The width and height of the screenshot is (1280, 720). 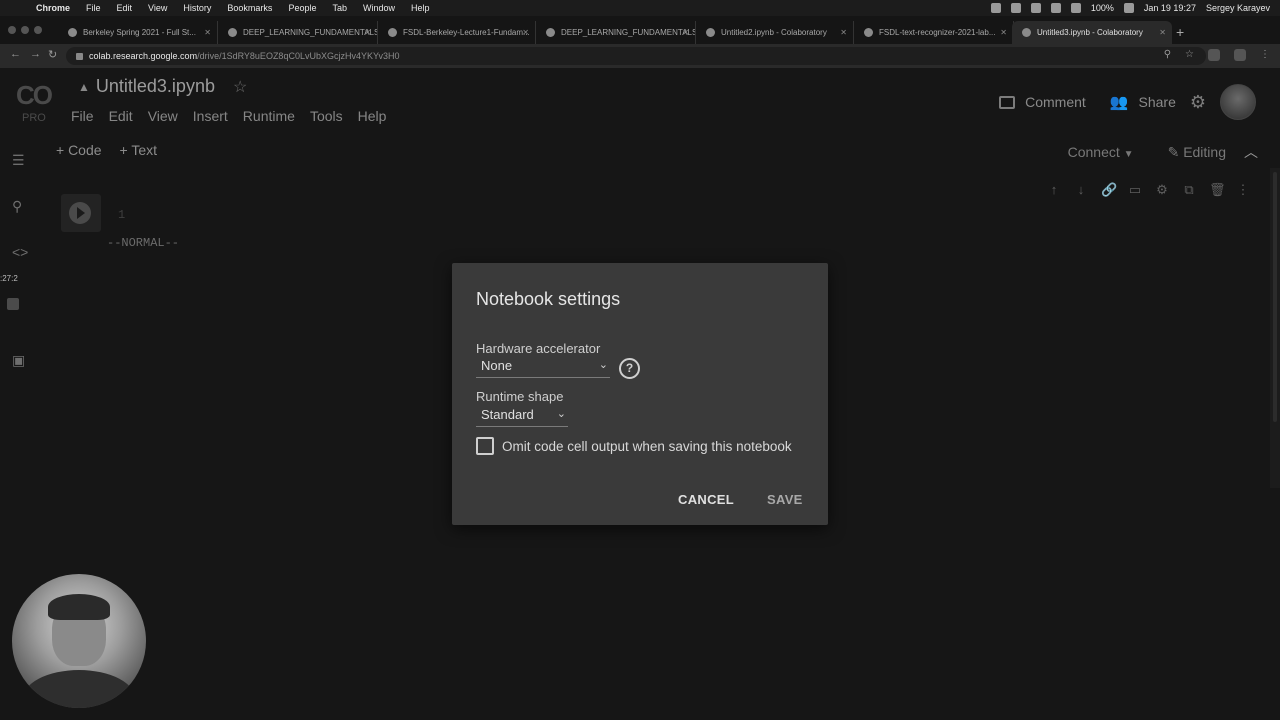 What do you see at coordinates (379, 8) in the screenshot?
I see `menubar-item-window: Window` at bounding box center [379, 8].